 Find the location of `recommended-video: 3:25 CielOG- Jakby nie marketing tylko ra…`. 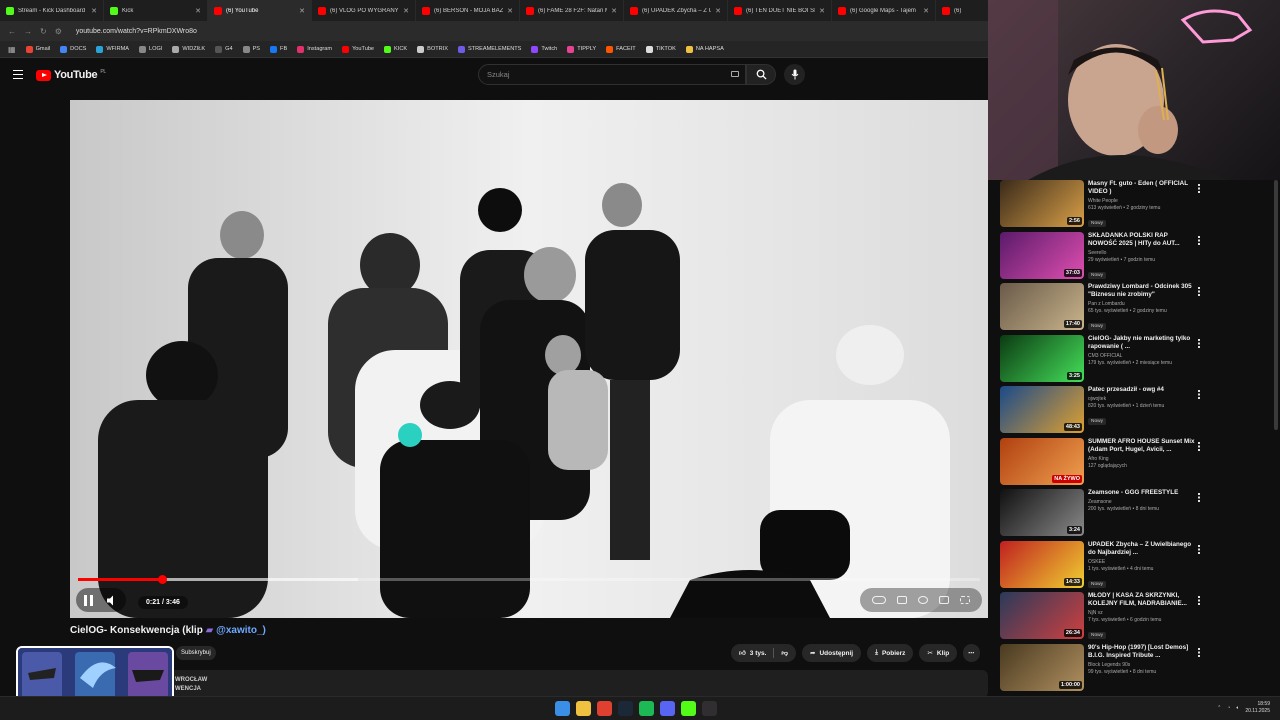

recommended-video: 3:25 CielOG- Jakby nie marketing tylko ra… is located at coordinates (1138, 360).